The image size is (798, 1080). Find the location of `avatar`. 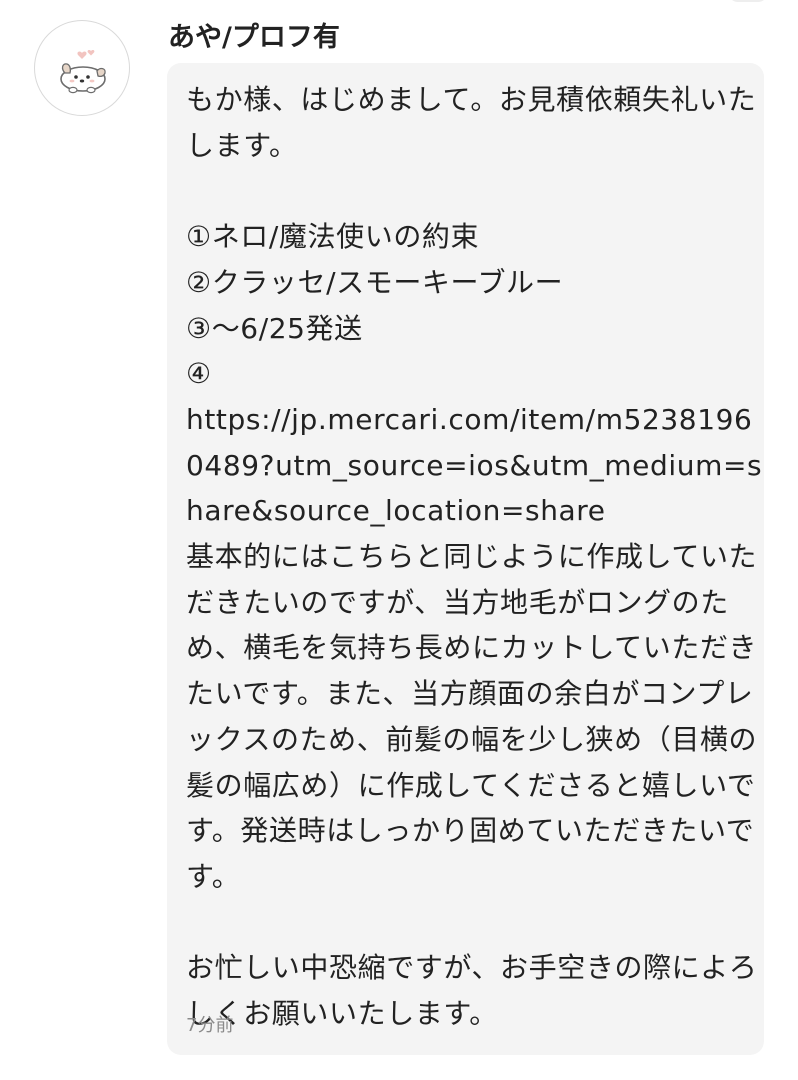

avatar is located at coordinates (82, 68).